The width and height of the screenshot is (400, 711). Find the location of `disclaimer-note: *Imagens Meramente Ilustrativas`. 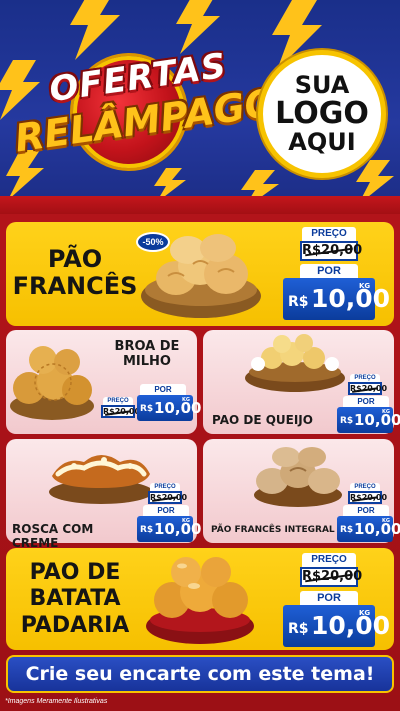

disclaimer-note: *Imagens Meramente Ilustrativas is located at coordinates (56, 701).